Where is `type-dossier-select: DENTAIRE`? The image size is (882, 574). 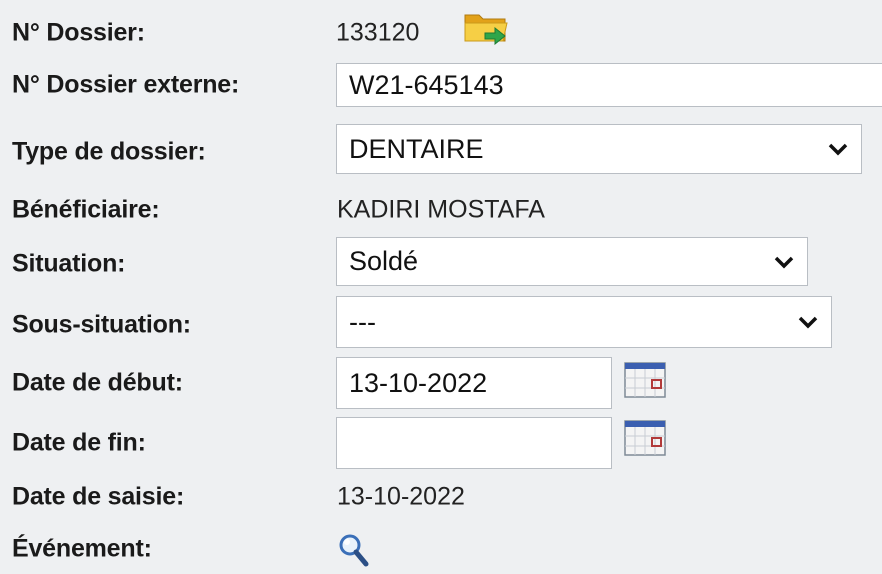
type-dossier-select: DENTAIRE is located at coordinates (599, 149).